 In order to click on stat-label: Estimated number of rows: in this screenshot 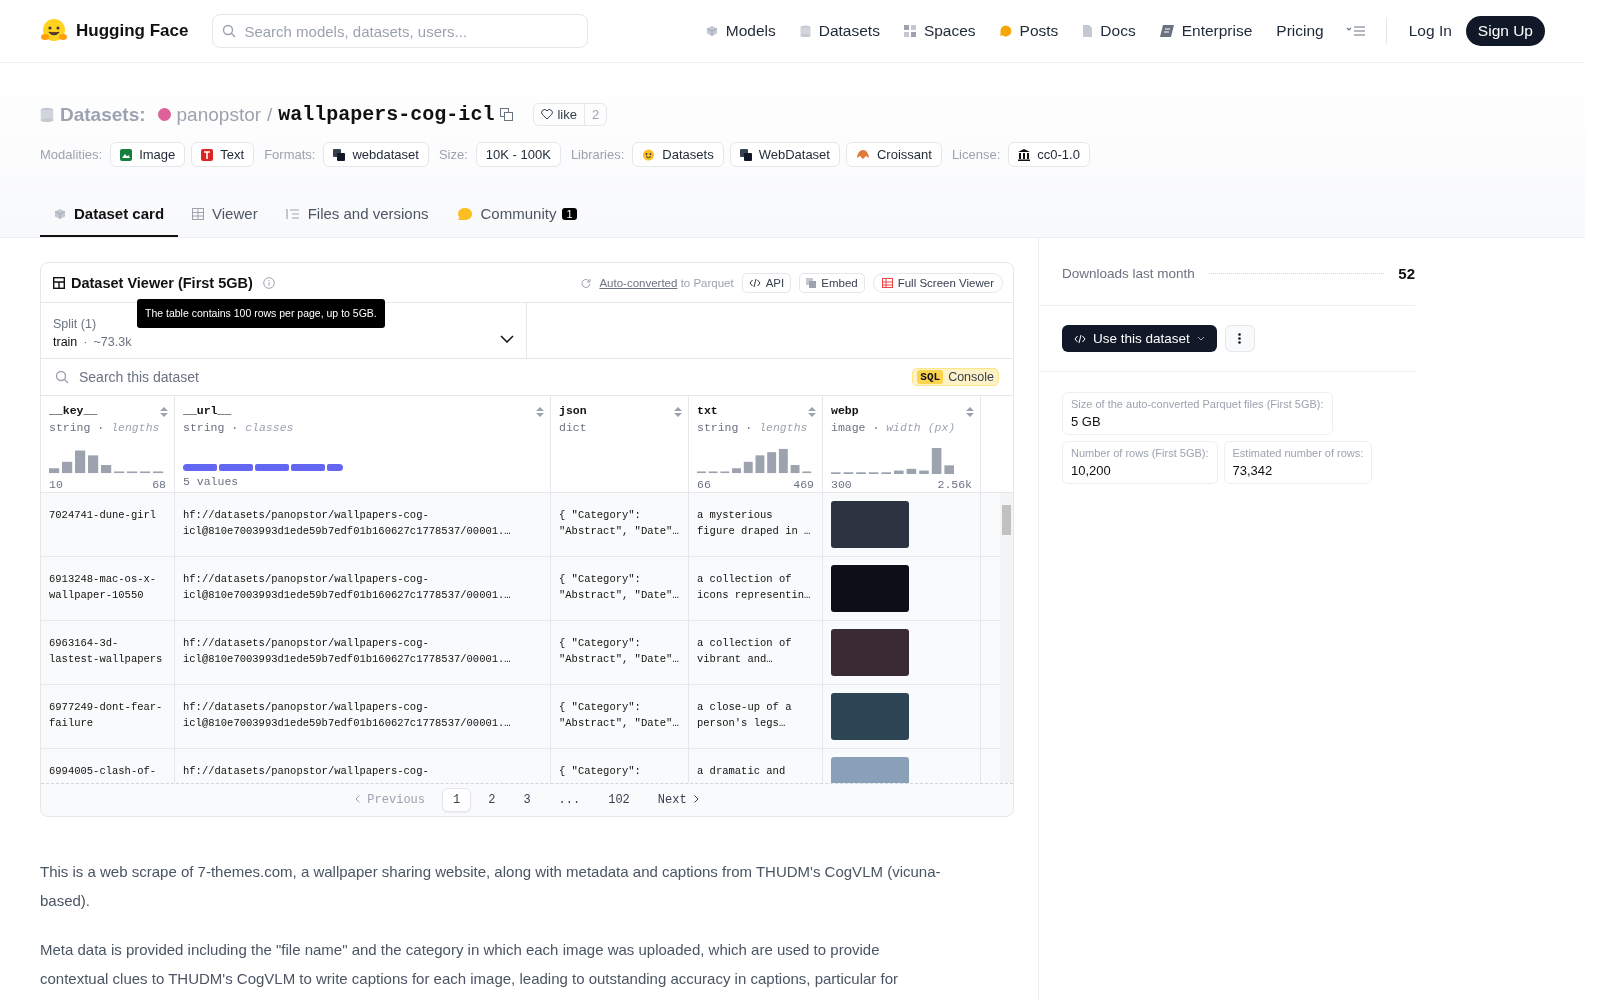, I will do `click(1298, 453)`.